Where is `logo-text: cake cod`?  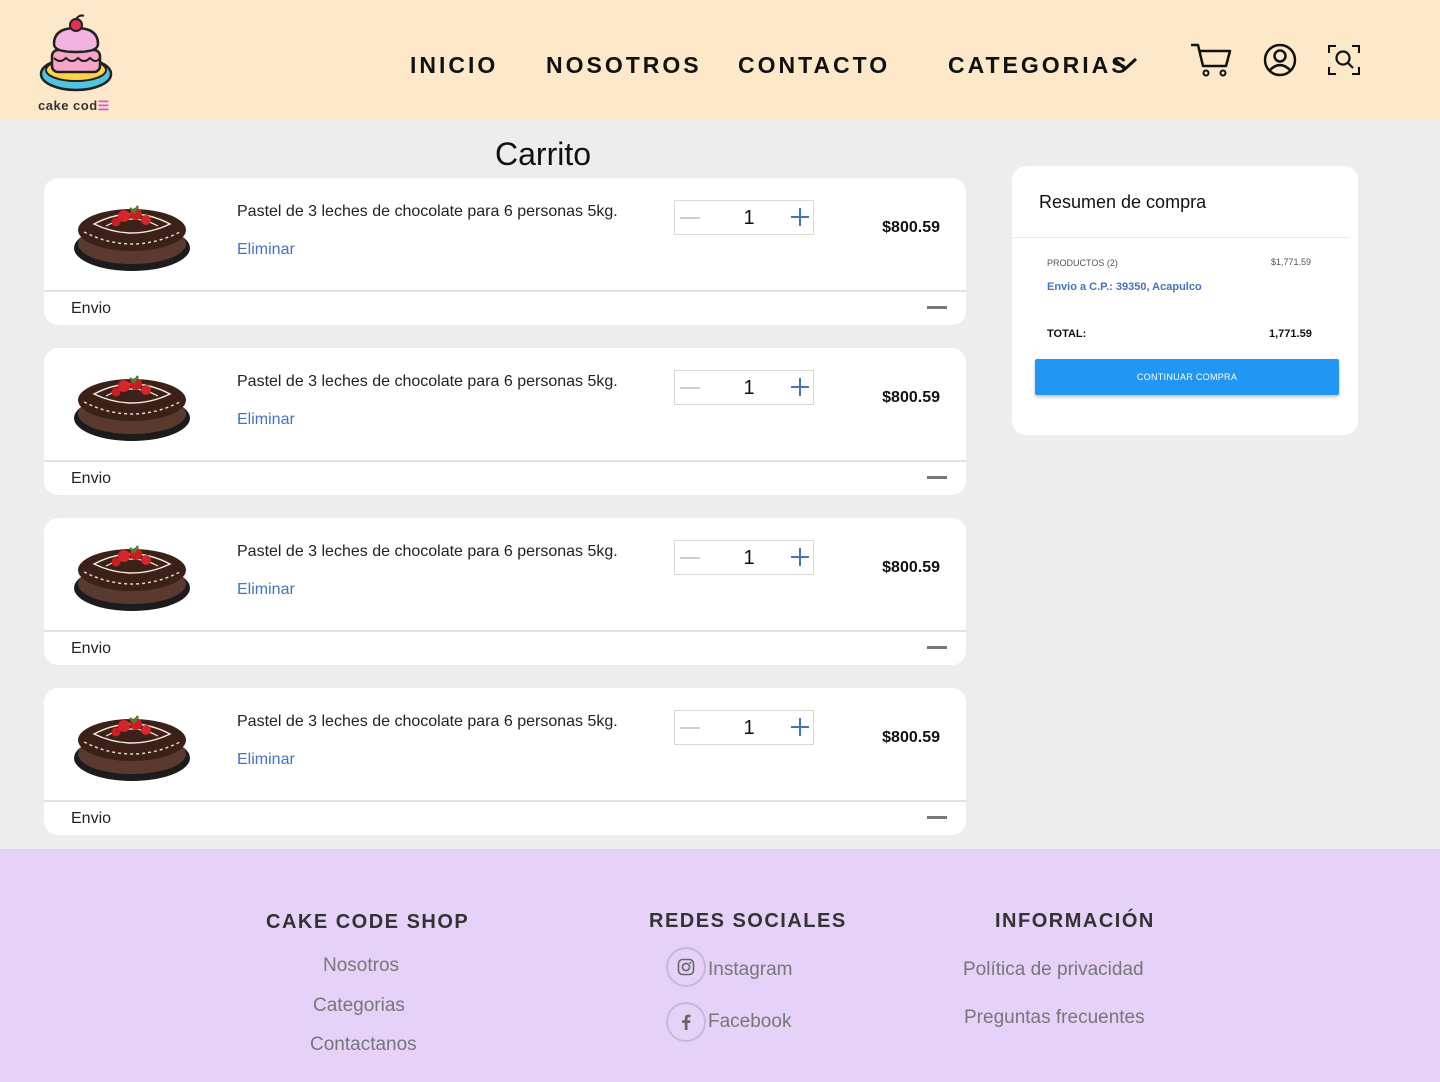
logo-text: cake cod is located at coordinates (68, 105).